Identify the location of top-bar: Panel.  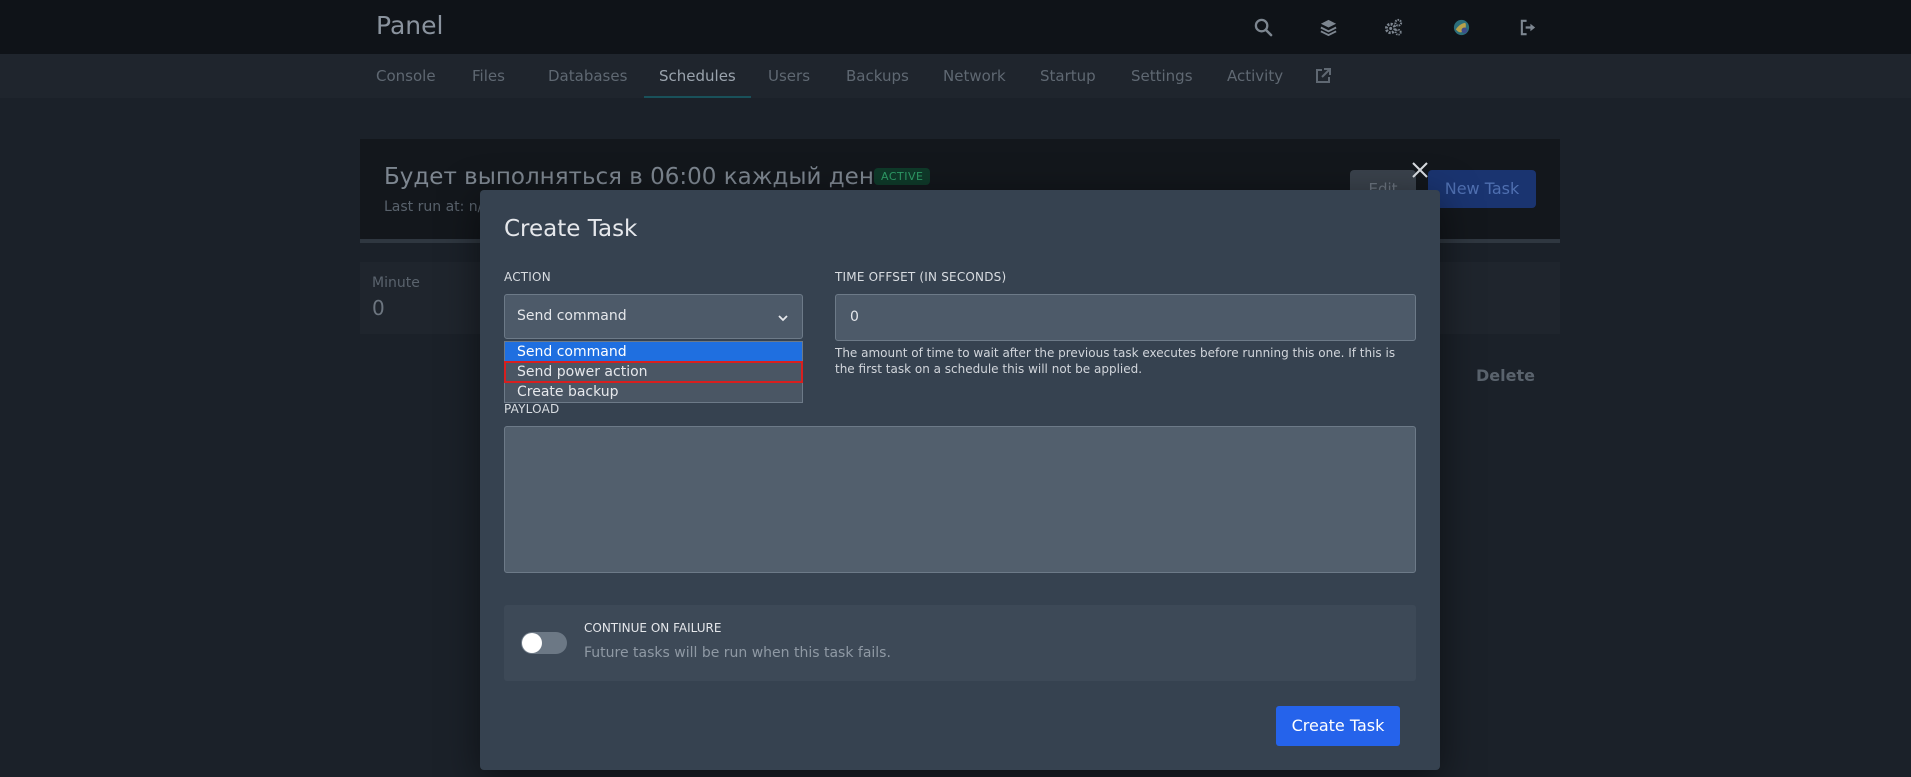
(955, 27).